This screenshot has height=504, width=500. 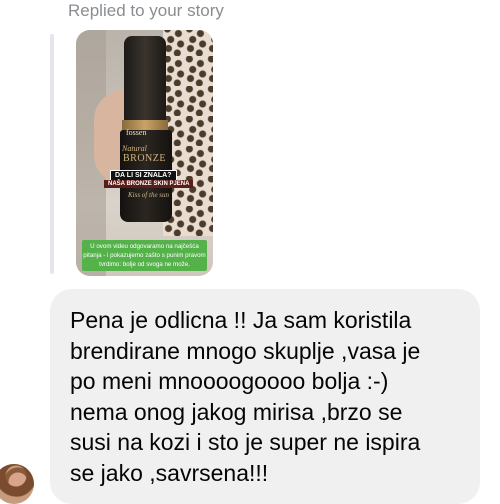 I want to click on sender-avatar, so click(x=17, y=484).